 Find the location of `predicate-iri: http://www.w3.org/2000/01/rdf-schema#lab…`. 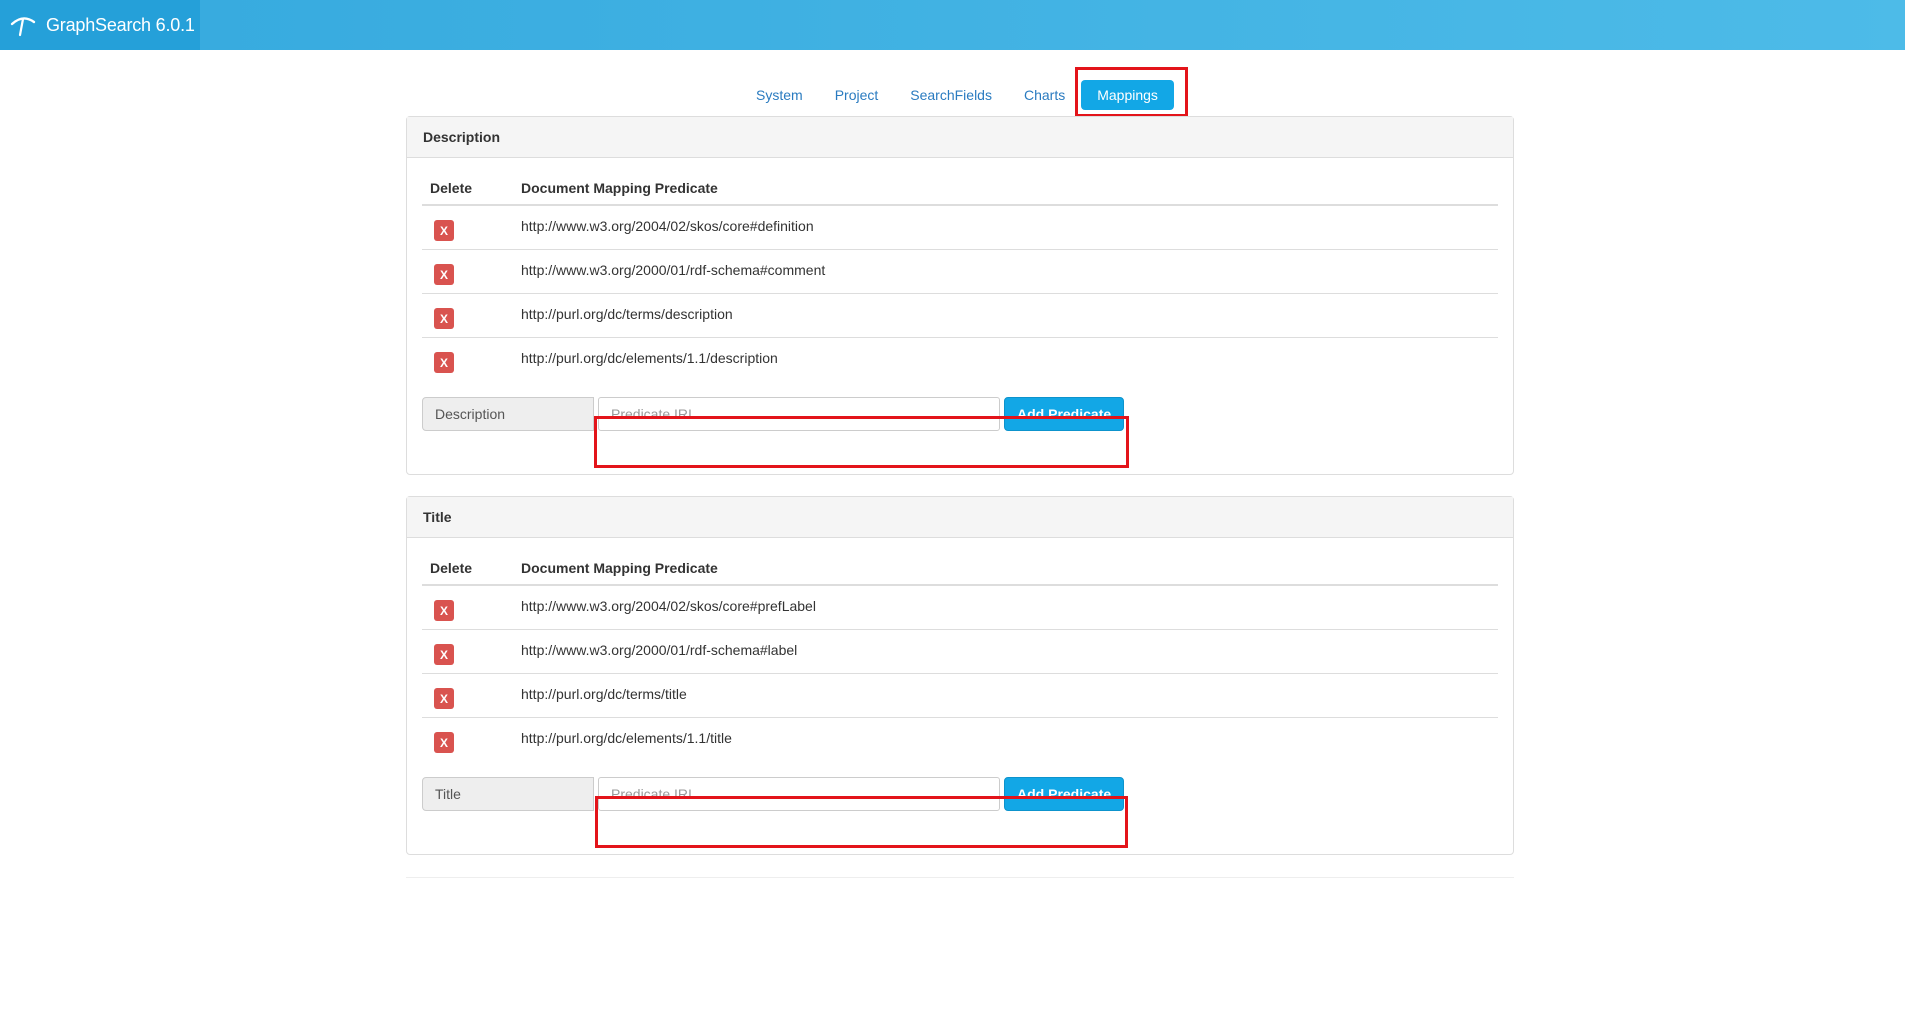

predicate-iri: http://www.w3.org/2000/01/rdf-schema#lab… is located at coordinates (1005, 651).